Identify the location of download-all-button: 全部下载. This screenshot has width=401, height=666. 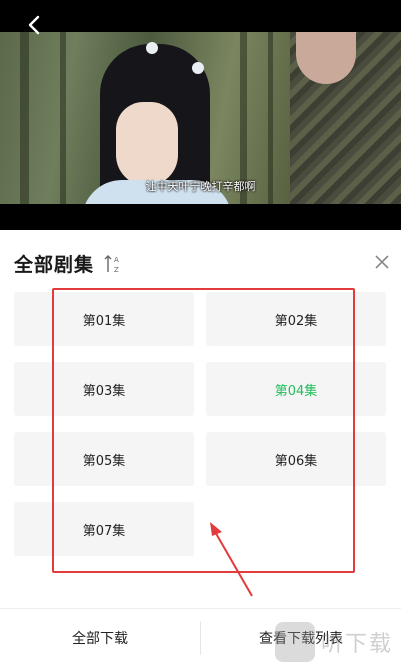
(100, 637).